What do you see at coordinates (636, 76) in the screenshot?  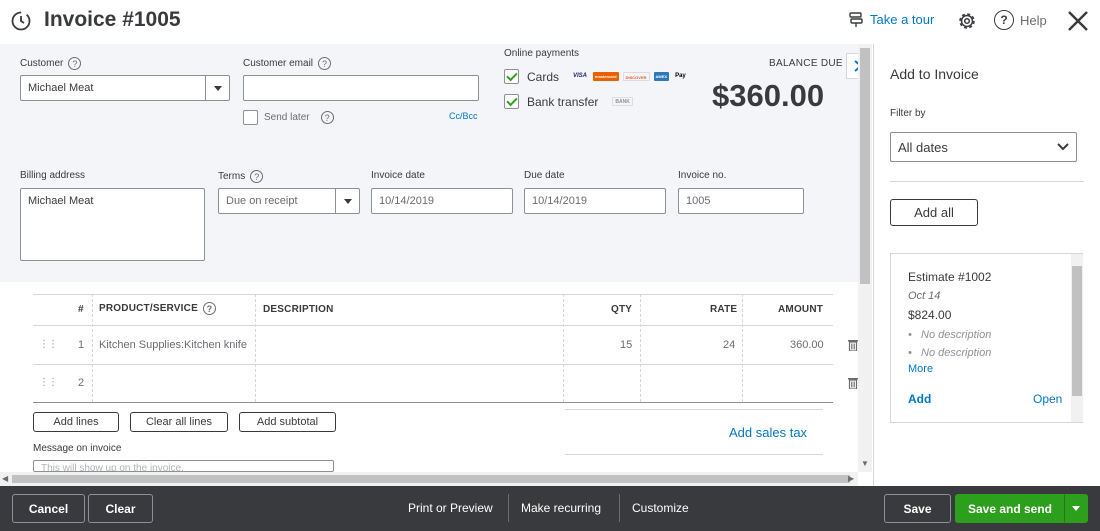 I see `discover-icon: DISCOVER` at bounding box center [636, 76].